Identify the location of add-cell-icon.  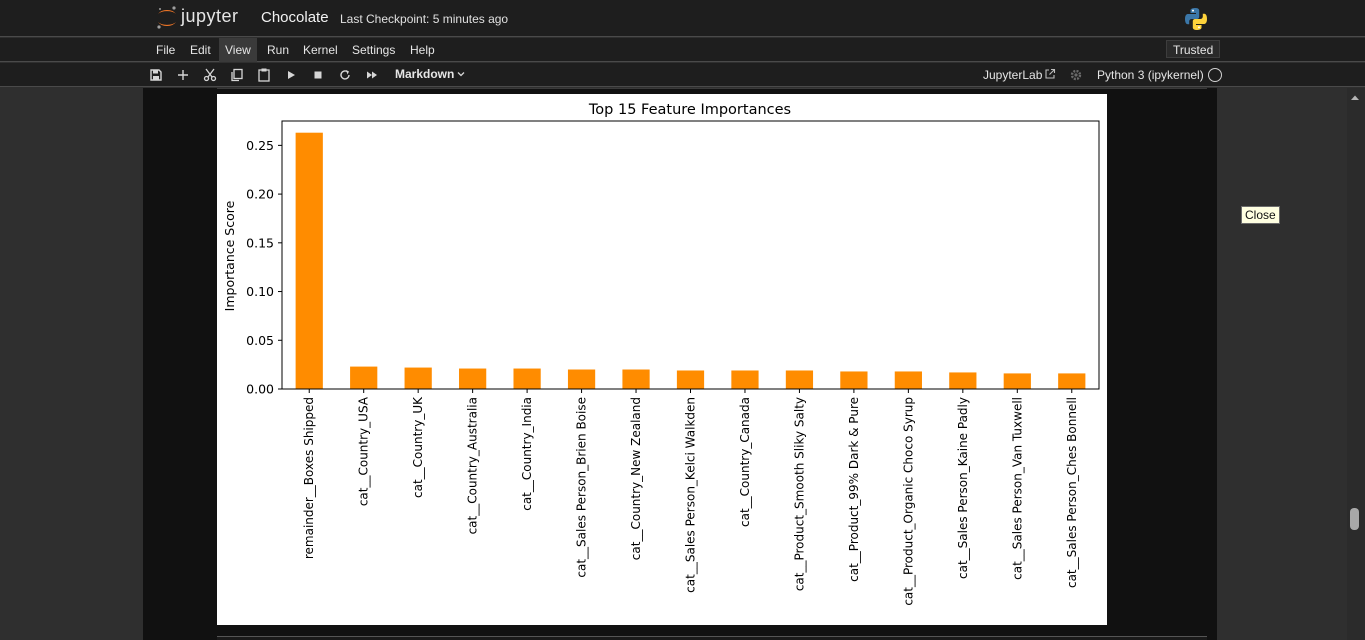
(183, 75).